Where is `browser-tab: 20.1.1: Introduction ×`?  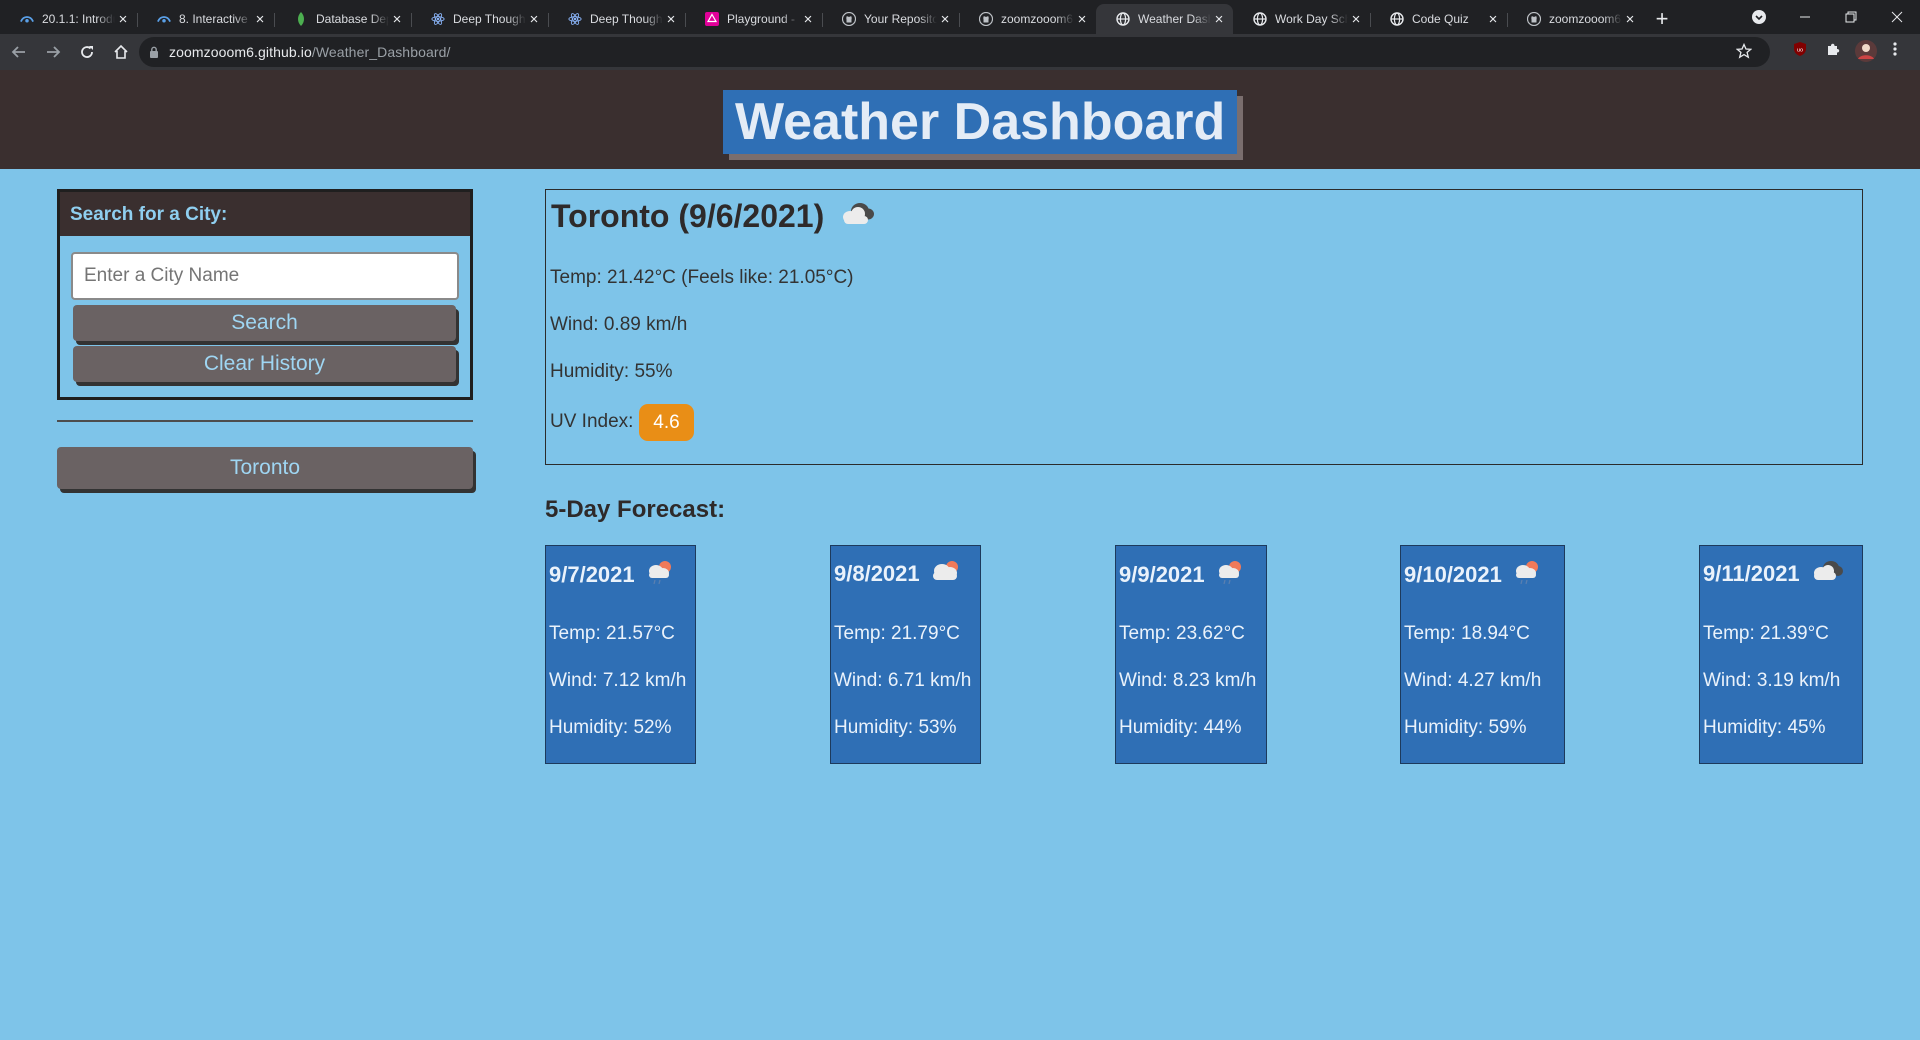
browser-tab: 20.1.1: Introduction × is located at coordinates (68, 19).